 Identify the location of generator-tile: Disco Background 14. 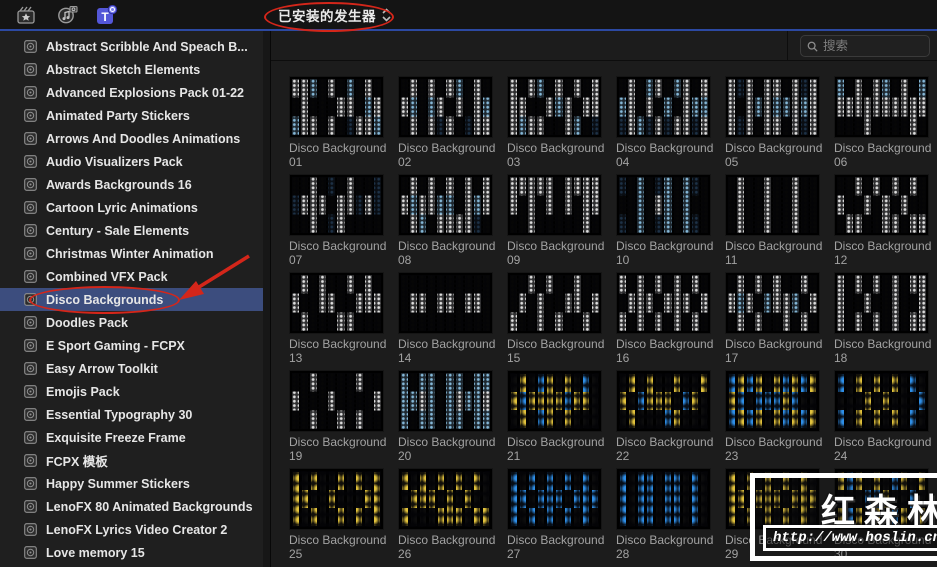
(446, 318).